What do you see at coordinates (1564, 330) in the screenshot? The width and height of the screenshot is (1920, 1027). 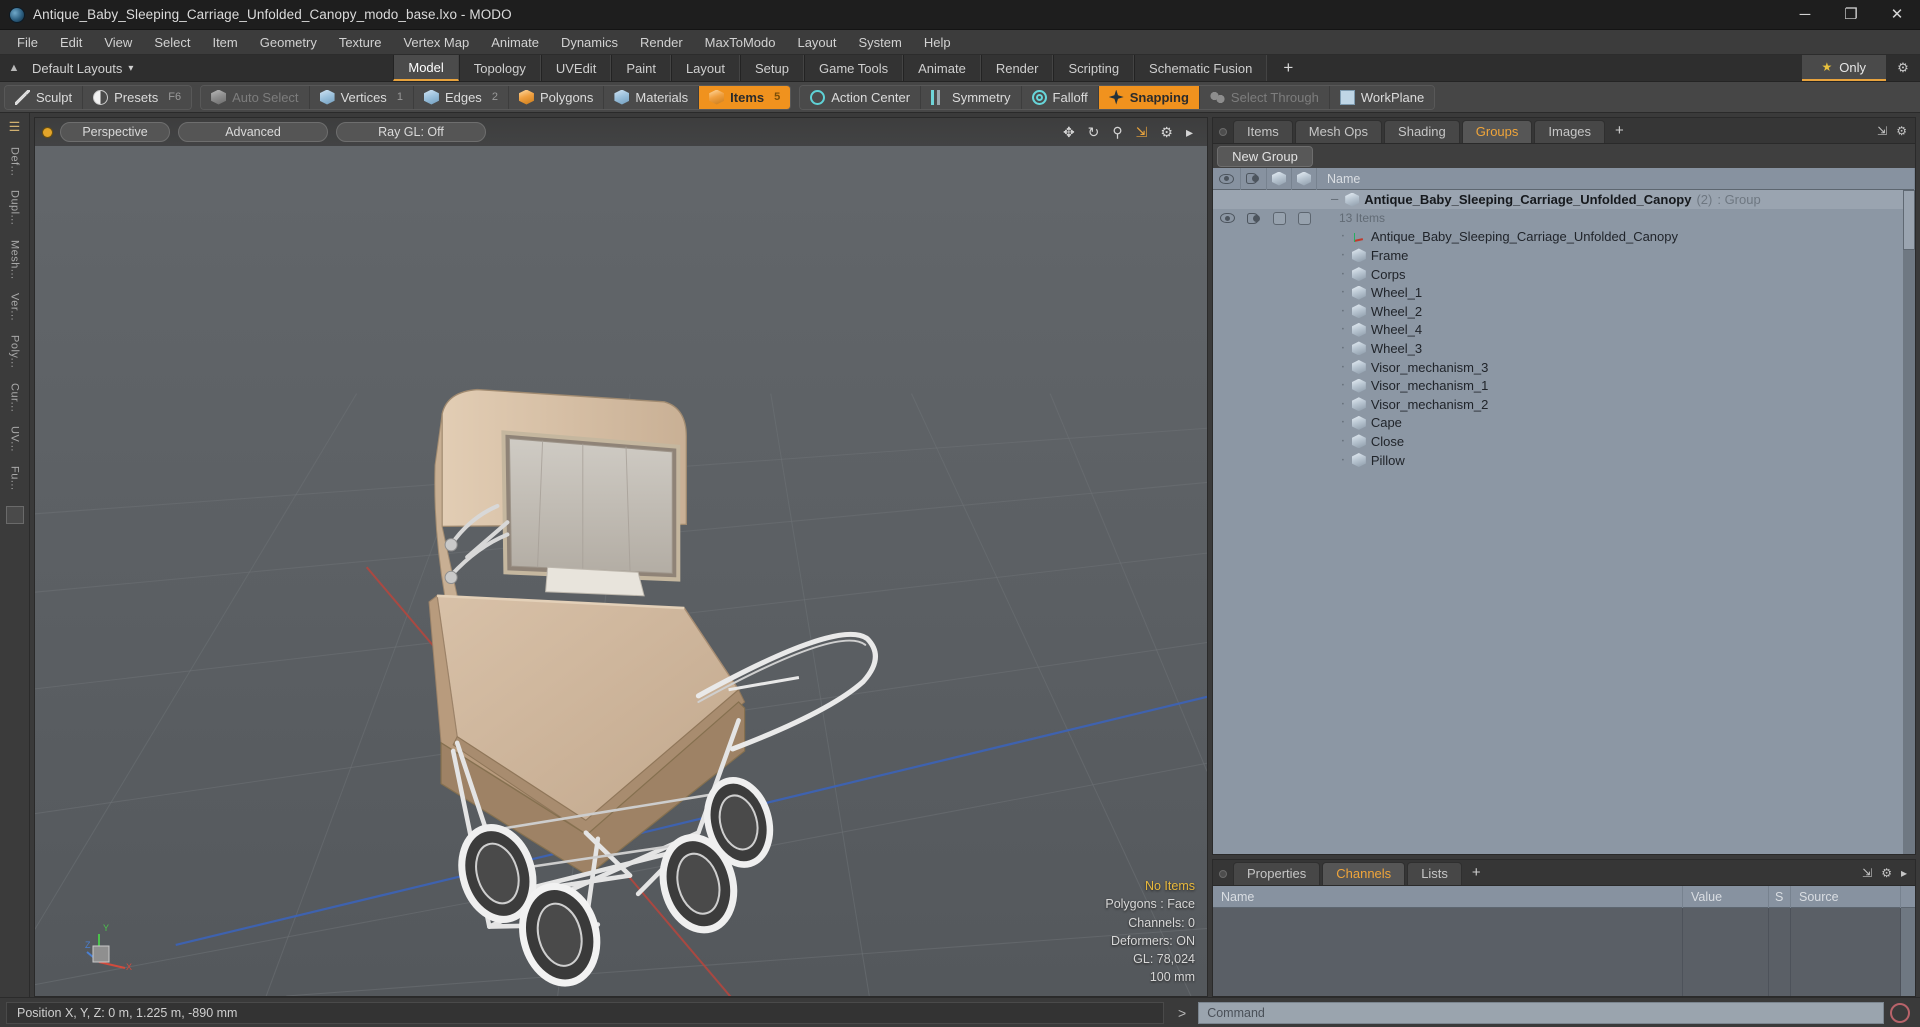 I see `tree-item-row: ‧ Wheel_4` at bounding box center [1564, 330].